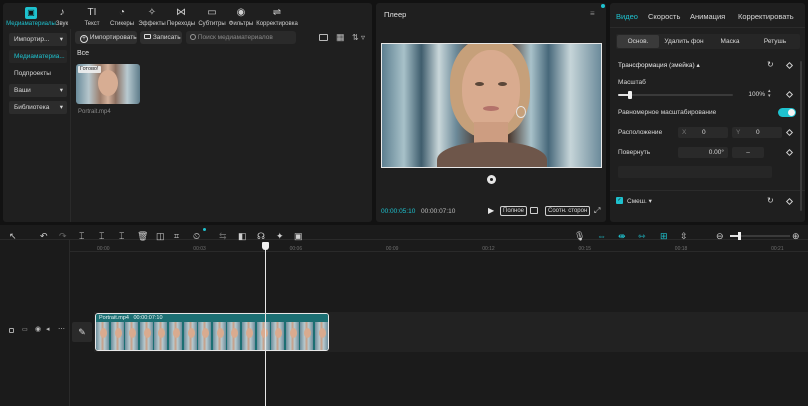 This screenshot has height=406, width=808. What do you see at coordinates (627, 16) in the screenshot?
I see `tab-video: Видео` at bounding box center [627, 16].